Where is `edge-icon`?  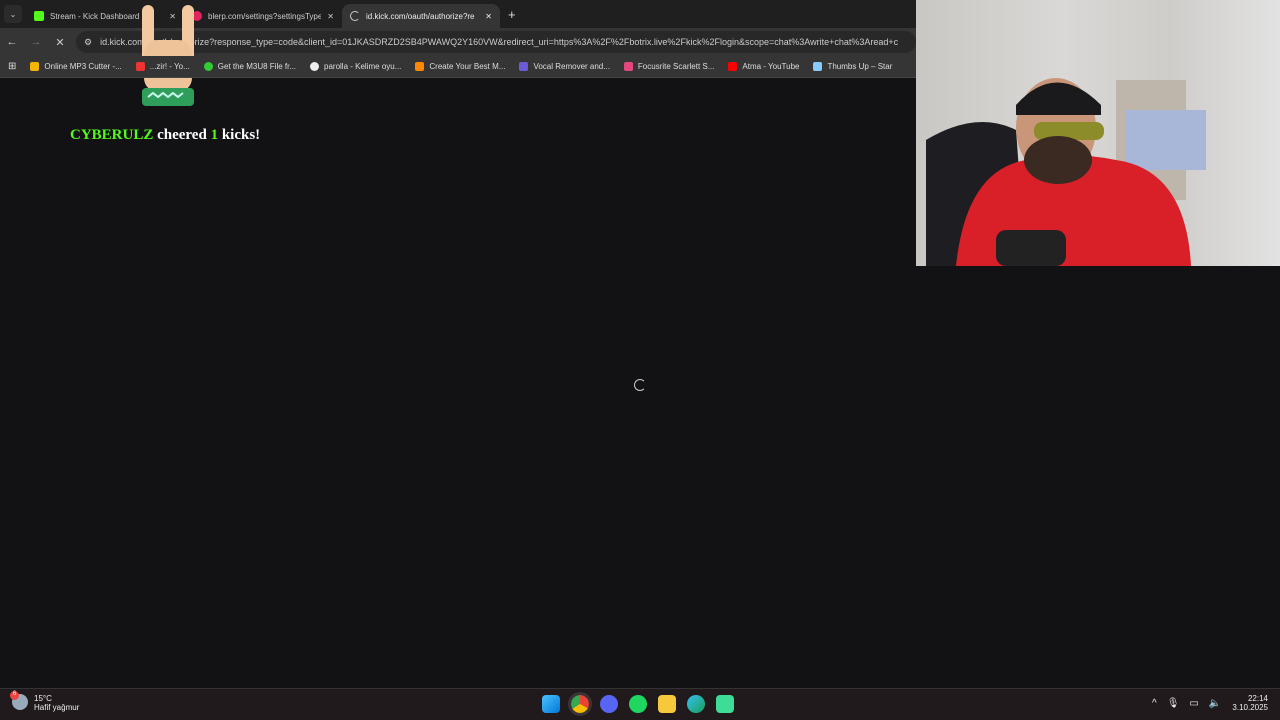
edge-icon is located at coordinates (696, 704).